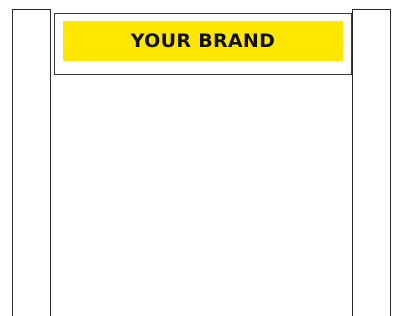 The width and height of the screenshot is (416, 316). Describe the element at coordinates (390, 162) in the screenshot. I see `frame-right-outer-edge` at that location.